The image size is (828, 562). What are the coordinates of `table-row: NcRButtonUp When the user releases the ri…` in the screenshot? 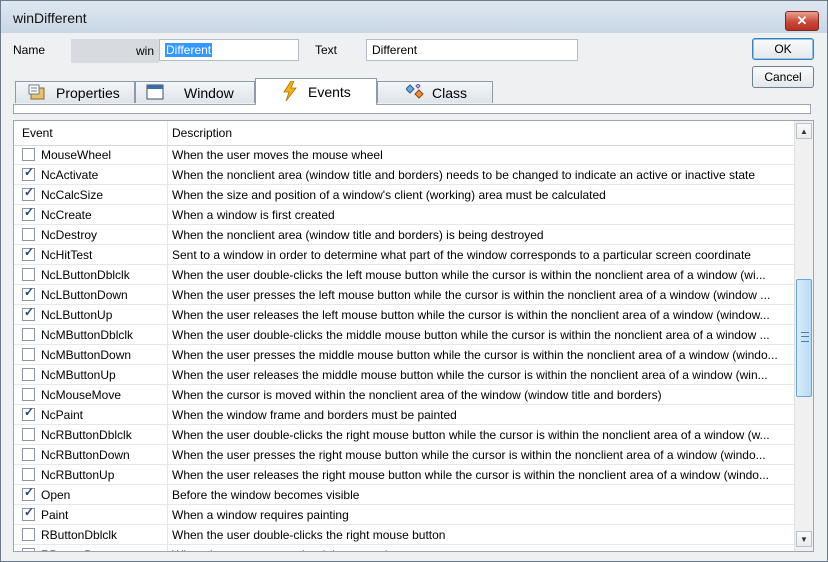 It's located at (404, 475).